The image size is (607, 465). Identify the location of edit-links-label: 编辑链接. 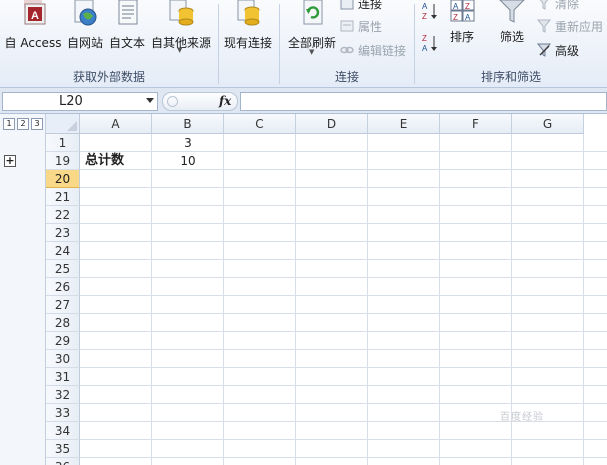
(382, 50).